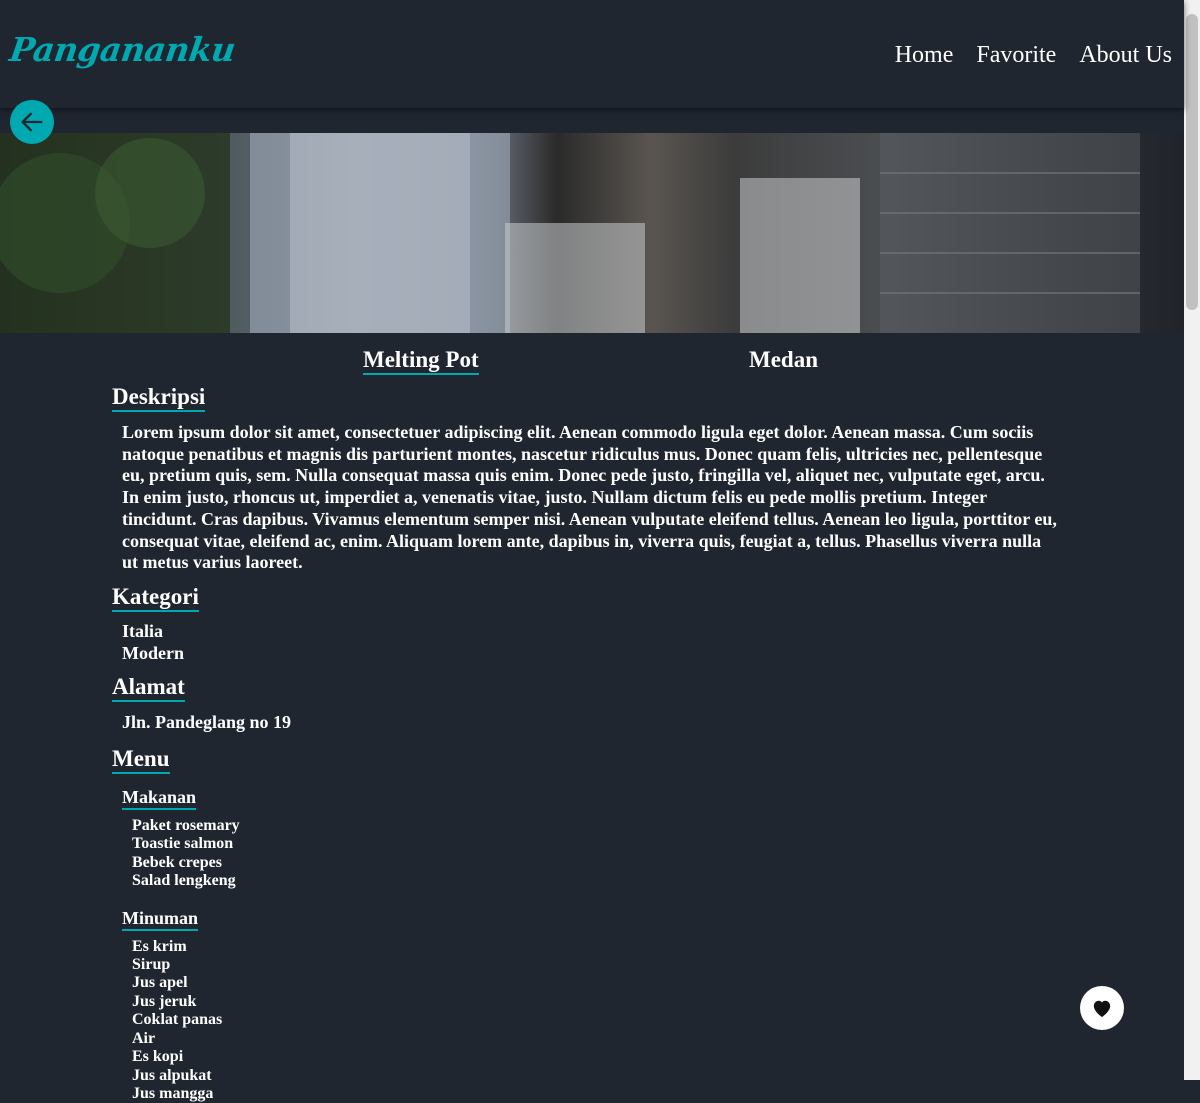 Image resolution: width=1200 pixels, height=1103 pixels. I want to click on drink-item: Sirup, so click(151, 965).